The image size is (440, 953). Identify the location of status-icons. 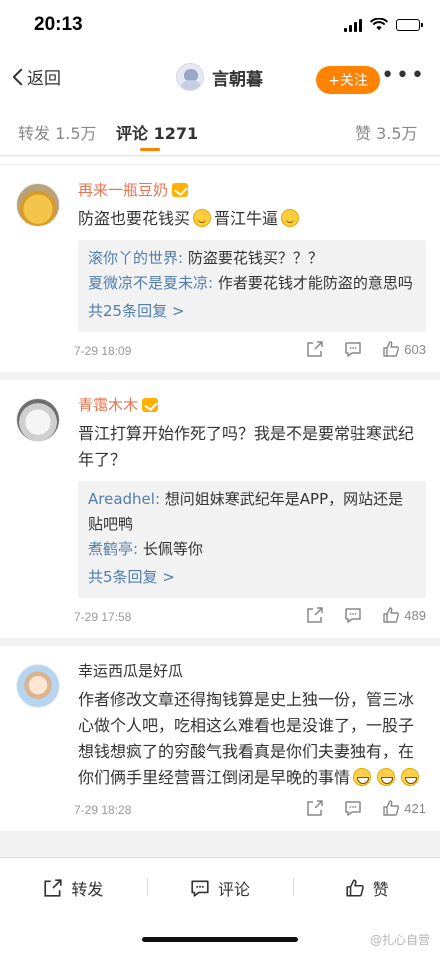
(383, 25).